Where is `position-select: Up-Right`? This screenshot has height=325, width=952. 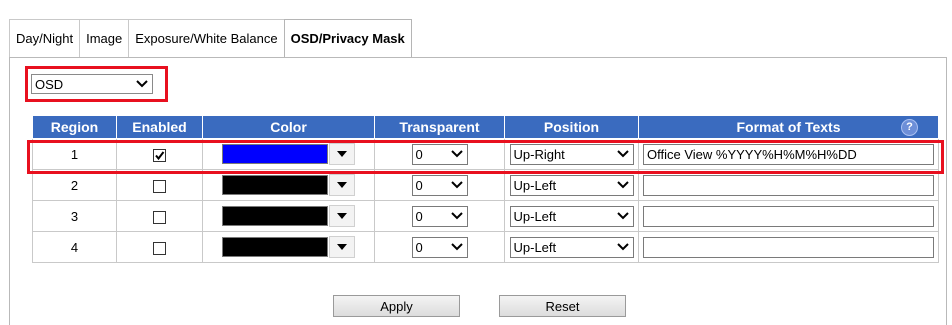 position-select: Up-Right is located at coordinates (571, 154).